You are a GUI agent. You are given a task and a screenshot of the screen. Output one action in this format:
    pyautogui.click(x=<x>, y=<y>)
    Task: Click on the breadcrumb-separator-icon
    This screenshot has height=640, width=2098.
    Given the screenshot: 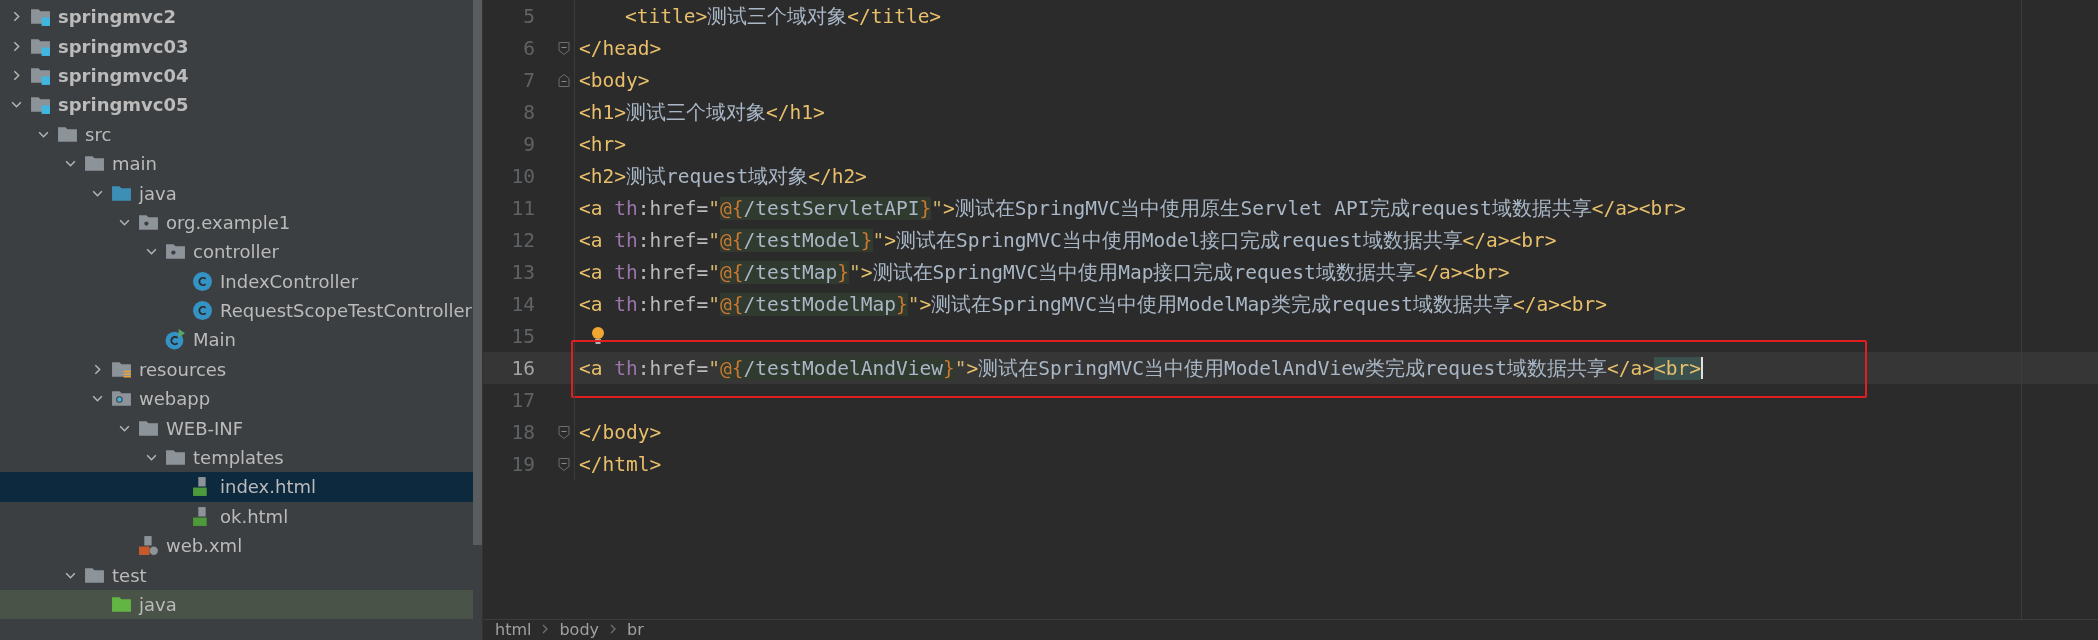 What is the action you would take?
    pyautogui.click(x=613, y=629)
    